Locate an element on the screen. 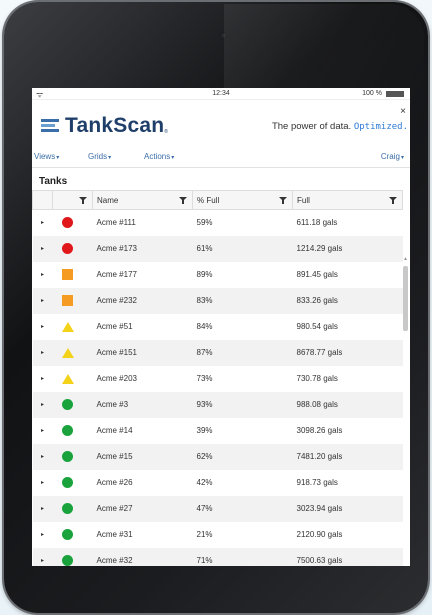 Image resolution: width=432 pixels, height=615 pixels. actions-menu: Actions▾ is located at coordinates (159, 156).